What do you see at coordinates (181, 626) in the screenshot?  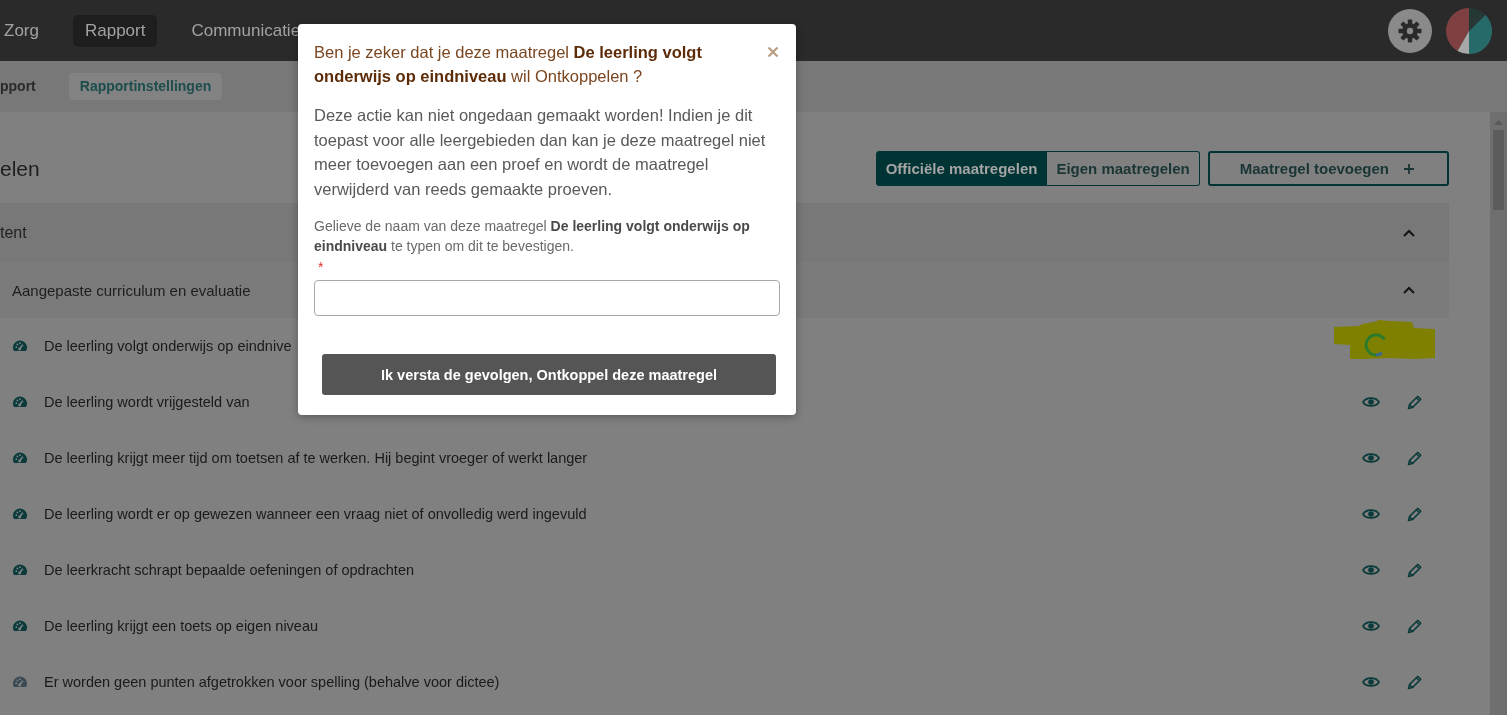 I see `measure-text: De leerling krijgt een toets op eigen niveau` at bounding box center [181, 626].